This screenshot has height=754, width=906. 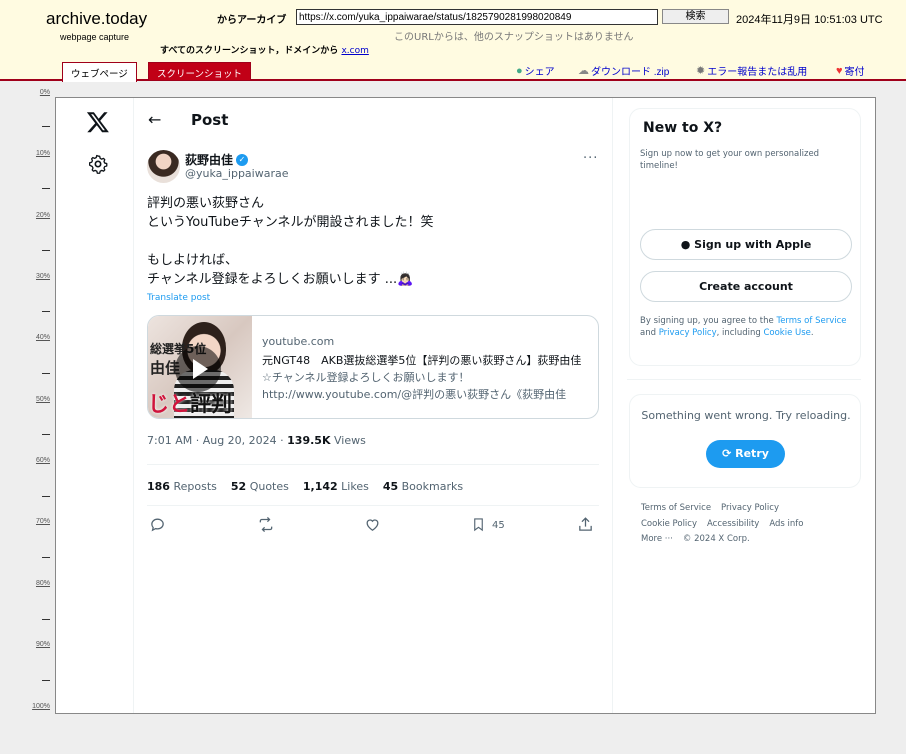 What do you see at coordinates (657, 539) in the screenshot?
I see `footer-more-link: More ···` at bounding box center [657, 539].